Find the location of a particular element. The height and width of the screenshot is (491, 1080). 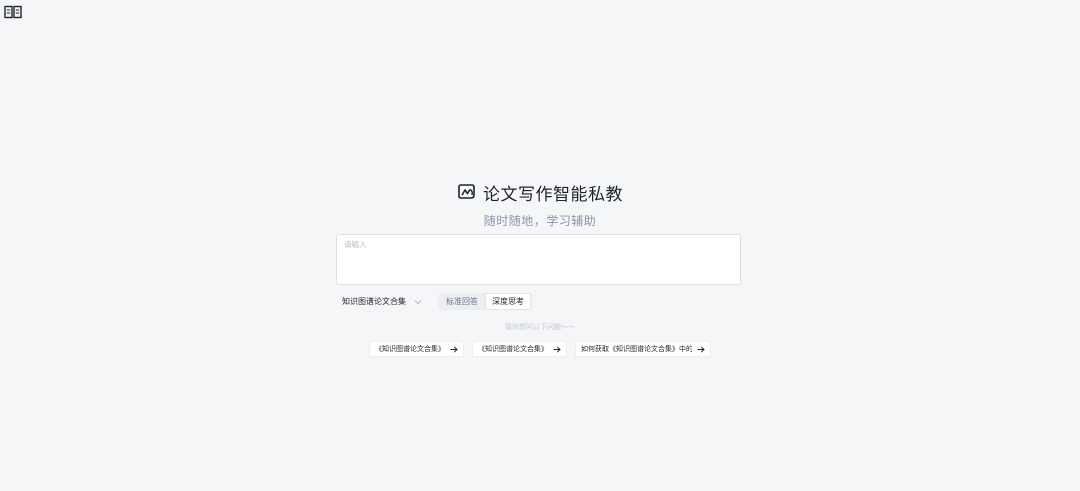

hero: 论文写作智能私教 随时随地，学习辅助 is located at coordinates (540, 204).